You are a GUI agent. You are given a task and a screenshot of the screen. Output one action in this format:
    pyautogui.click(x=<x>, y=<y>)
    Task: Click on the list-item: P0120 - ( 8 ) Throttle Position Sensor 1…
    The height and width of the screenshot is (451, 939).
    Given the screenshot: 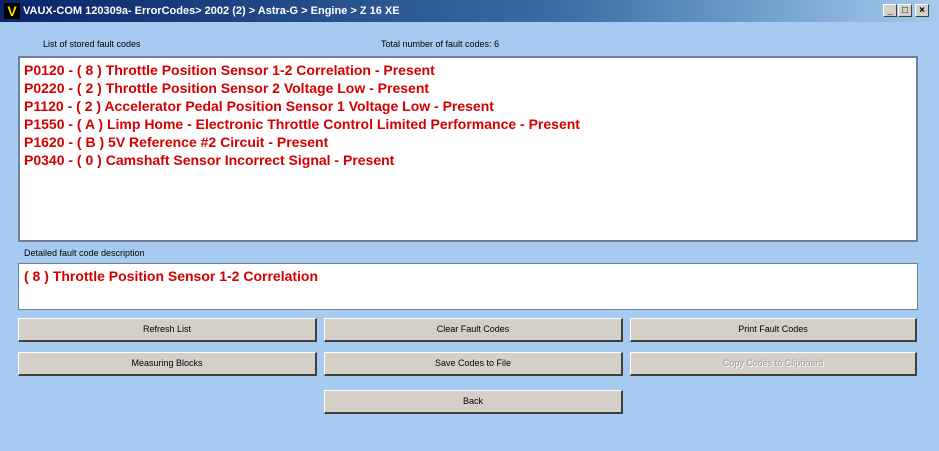 What is the action you would take?
    pyautogui.click(x=468, y=70)
    